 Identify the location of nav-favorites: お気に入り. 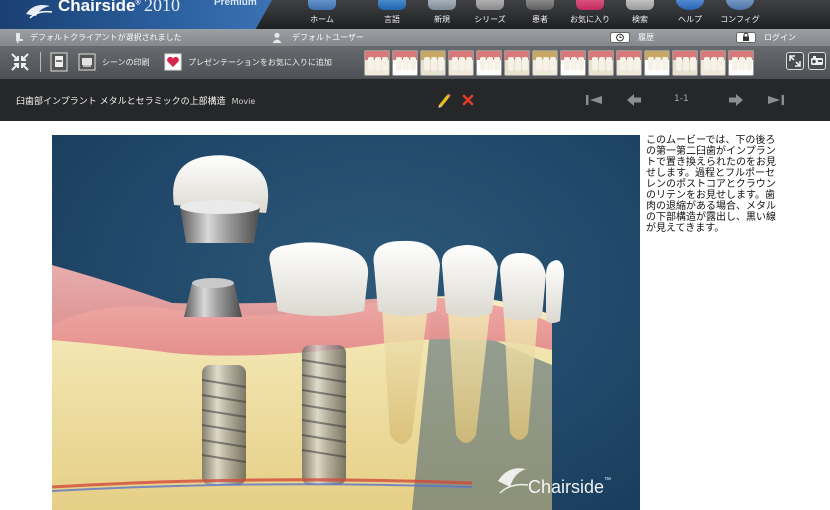
(590, 14).